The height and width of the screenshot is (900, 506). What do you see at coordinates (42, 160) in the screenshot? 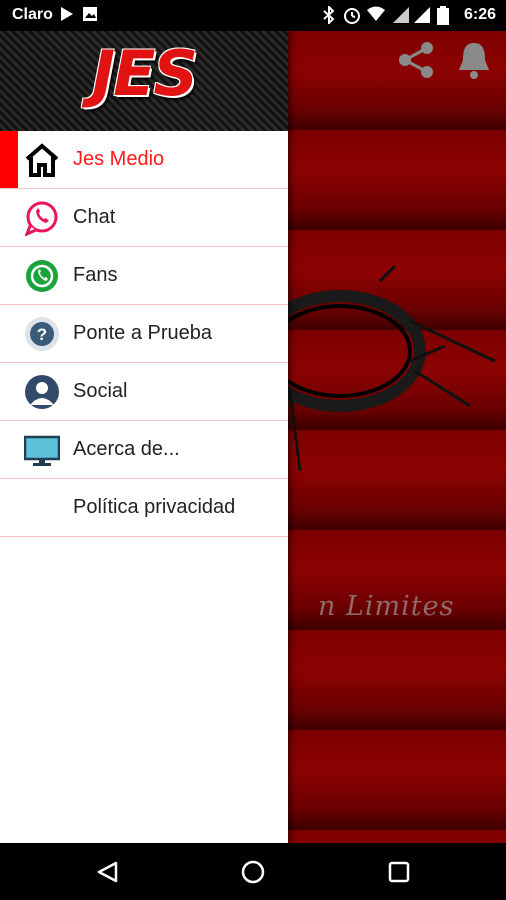
I see `home-icon` at bounding box center [42, 160].